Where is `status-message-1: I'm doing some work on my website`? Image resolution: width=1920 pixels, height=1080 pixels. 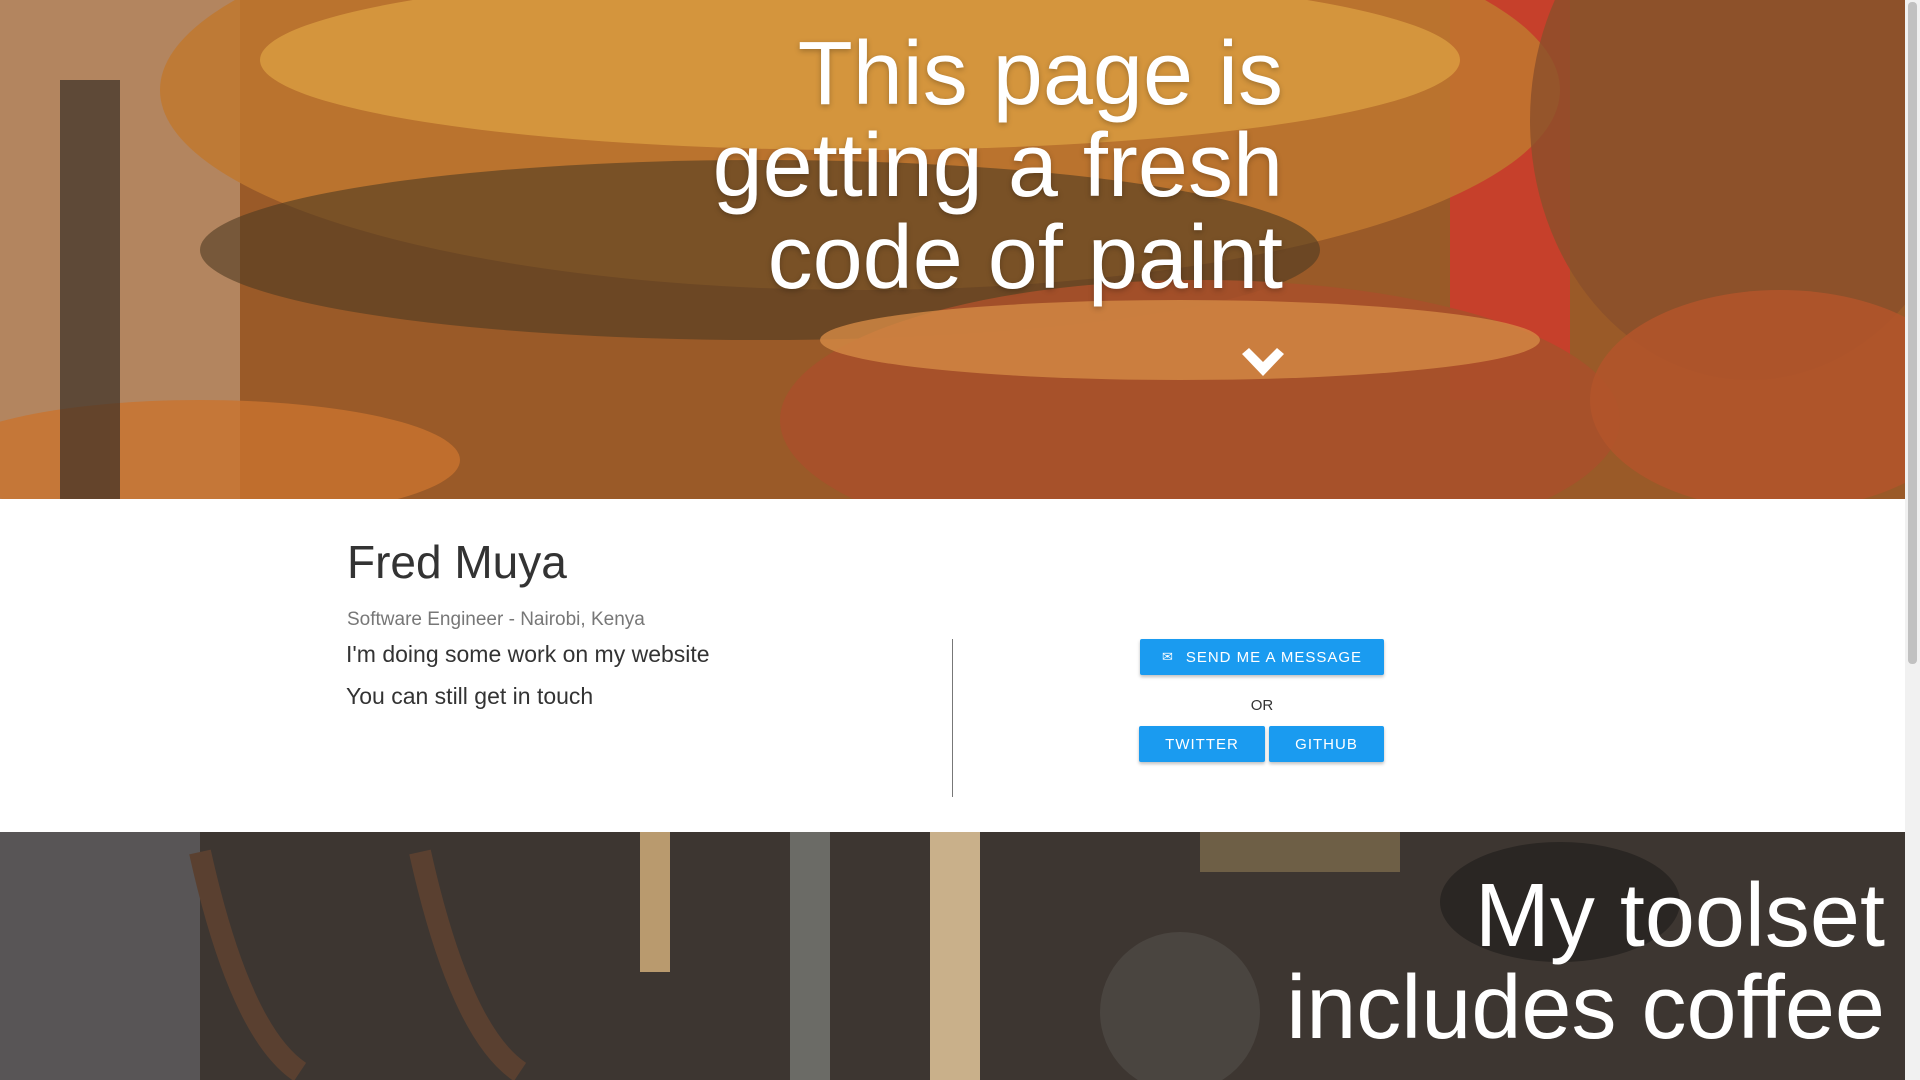 status-message-1: I'm doing some work on my website is located at coordinates (528, 654).